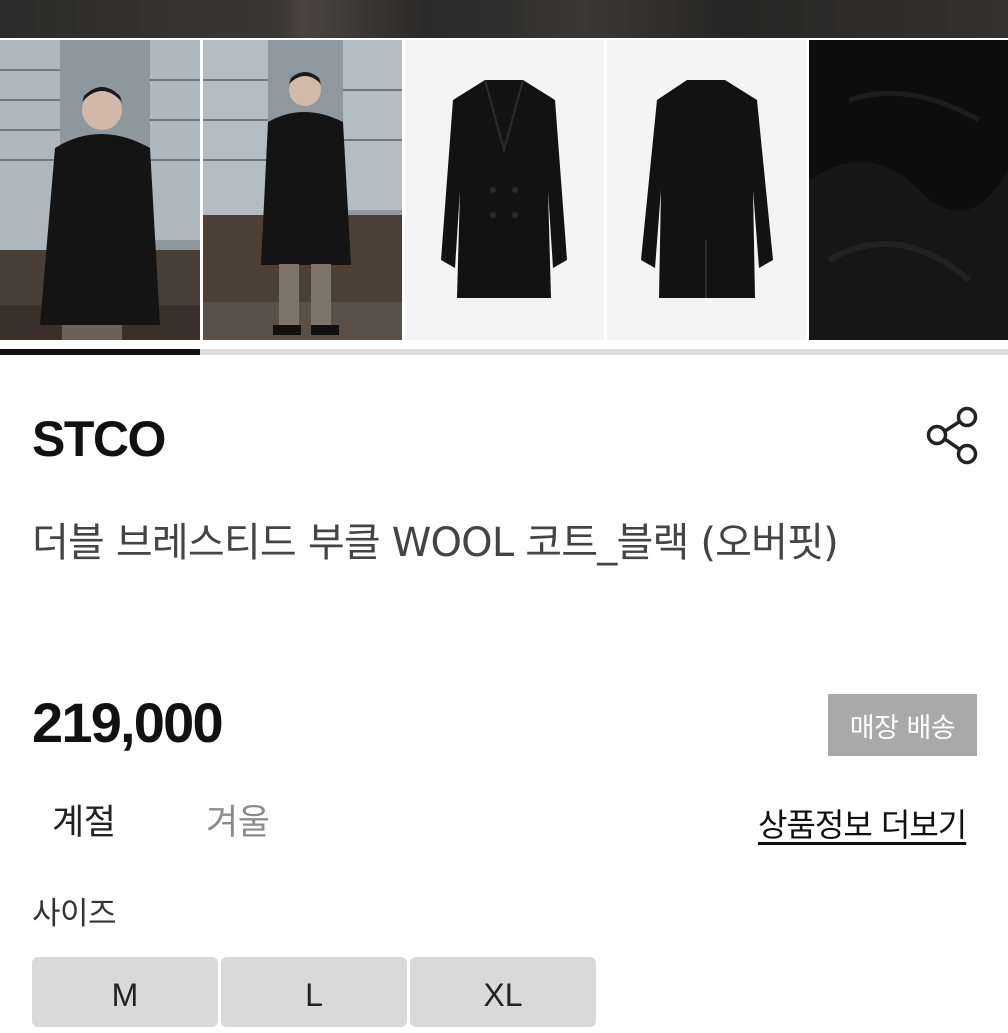  I want to click on share-icon, so click(952, 435).